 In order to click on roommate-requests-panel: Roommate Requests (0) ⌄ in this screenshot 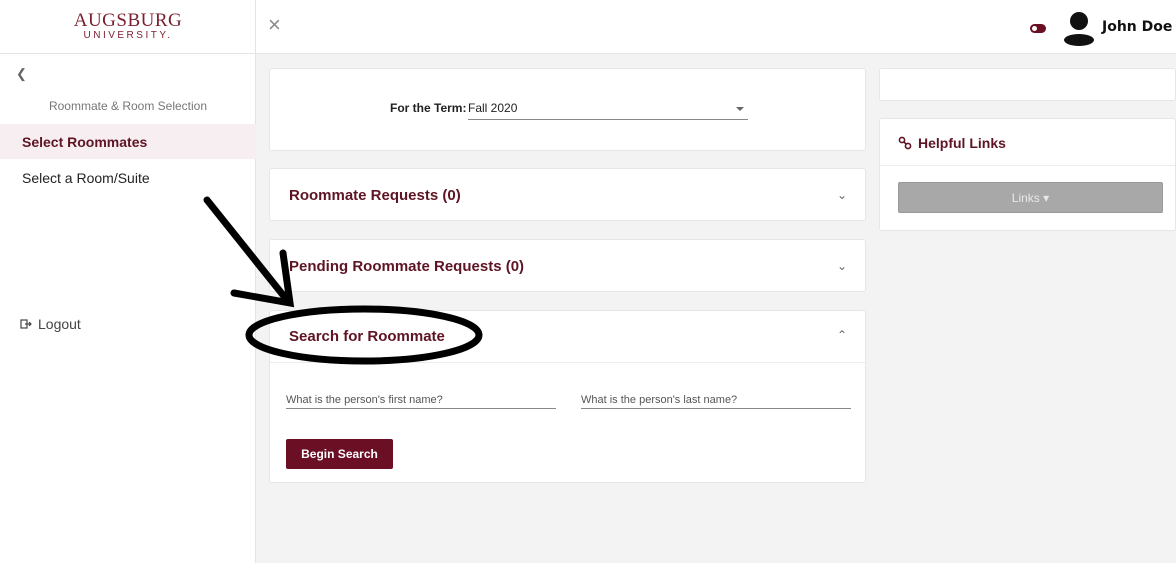, I will do `click(567, 194)`.